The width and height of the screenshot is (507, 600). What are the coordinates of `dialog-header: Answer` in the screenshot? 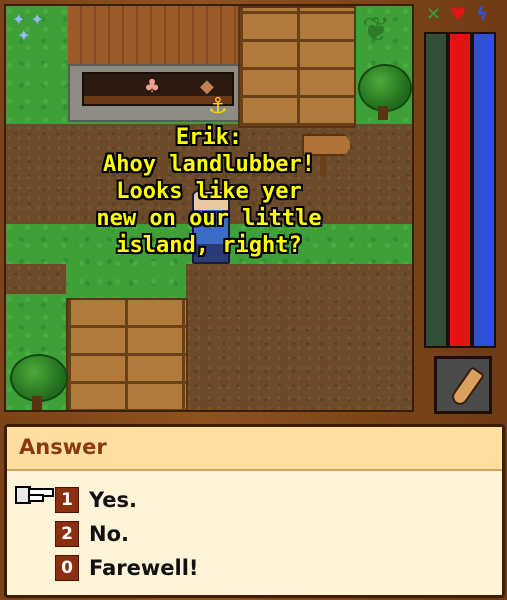 It's located at (254, 449).